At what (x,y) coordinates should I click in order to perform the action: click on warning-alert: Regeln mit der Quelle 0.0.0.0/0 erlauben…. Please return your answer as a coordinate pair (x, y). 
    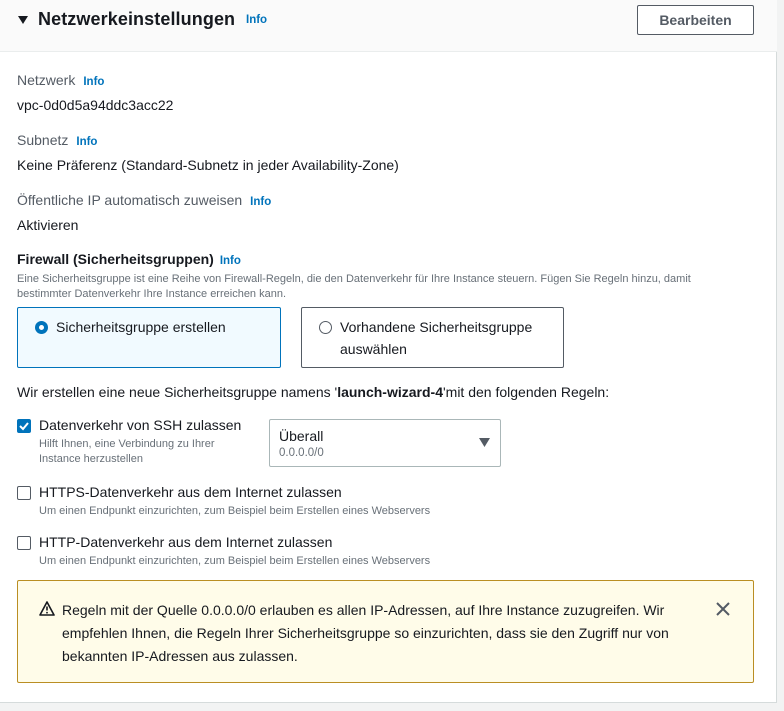
    Looking at the image, I should click on (385, 631).